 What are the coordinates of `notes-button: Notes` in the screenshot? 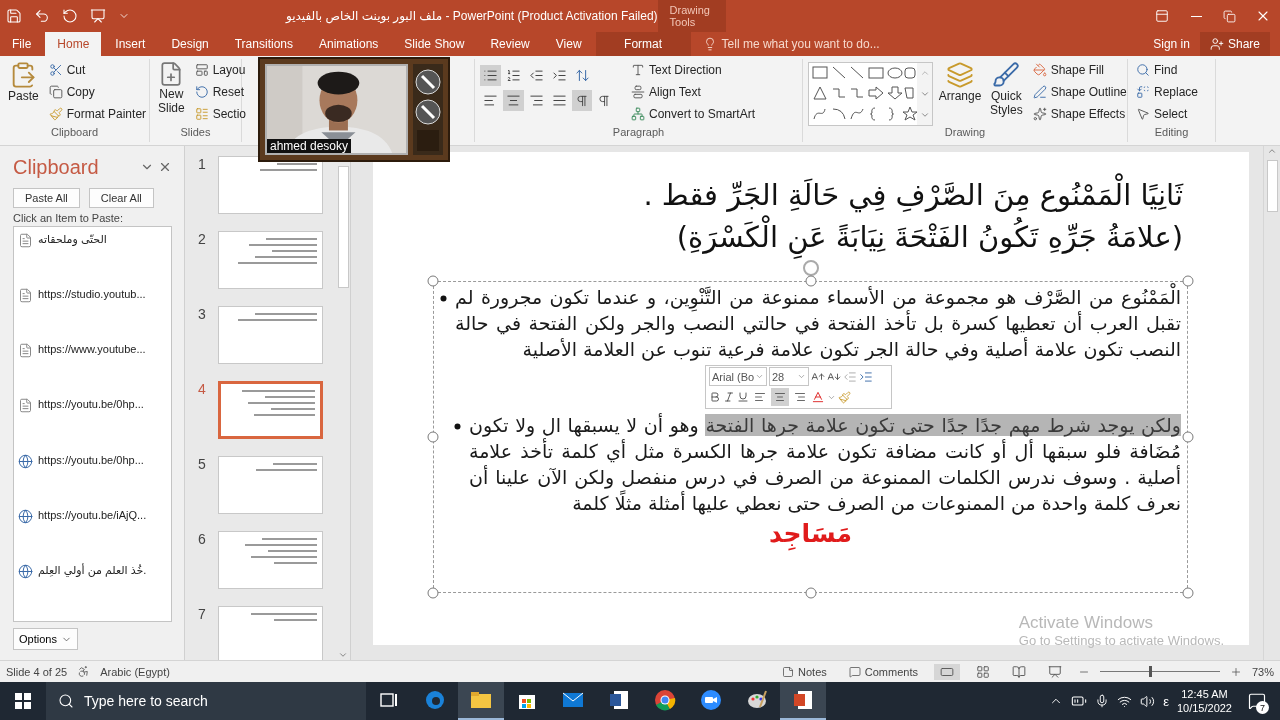 It's located at (804, 671).